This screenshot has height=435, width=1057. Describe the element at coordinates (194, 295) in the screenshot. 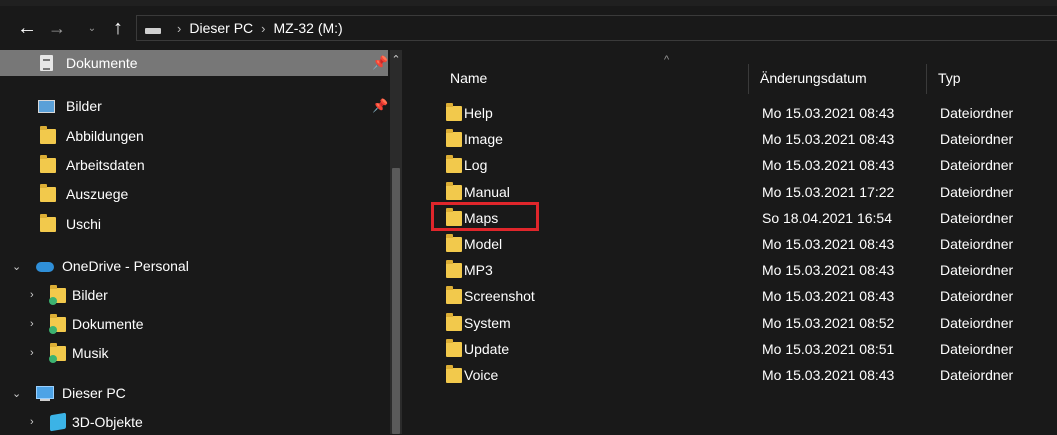

I see `sidebar-item-onedrive-bilder: › Bilder` at that location.